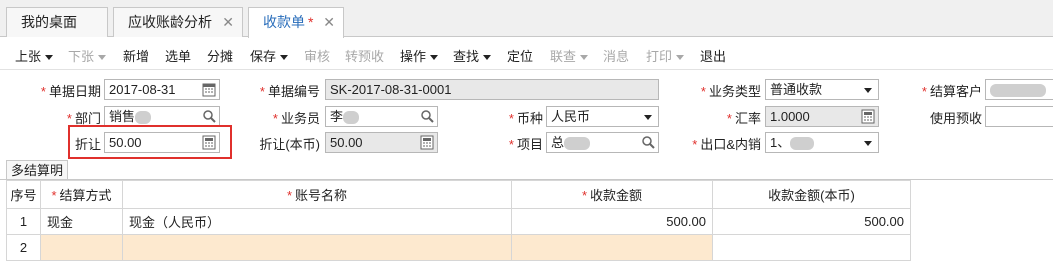  I want to click on currency-label: * 币种, so click(525, 118).